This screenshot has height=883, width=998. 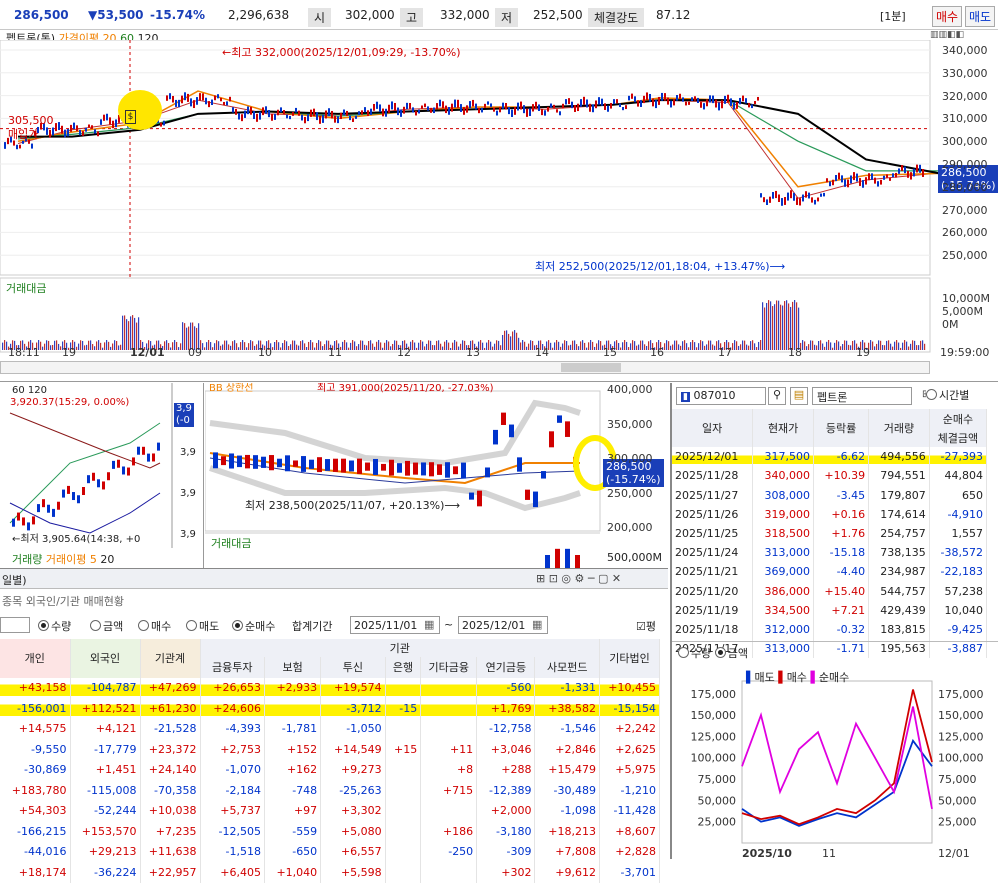 I want to click on table-cell: 2025/11/20, so click(x=713, y=591).